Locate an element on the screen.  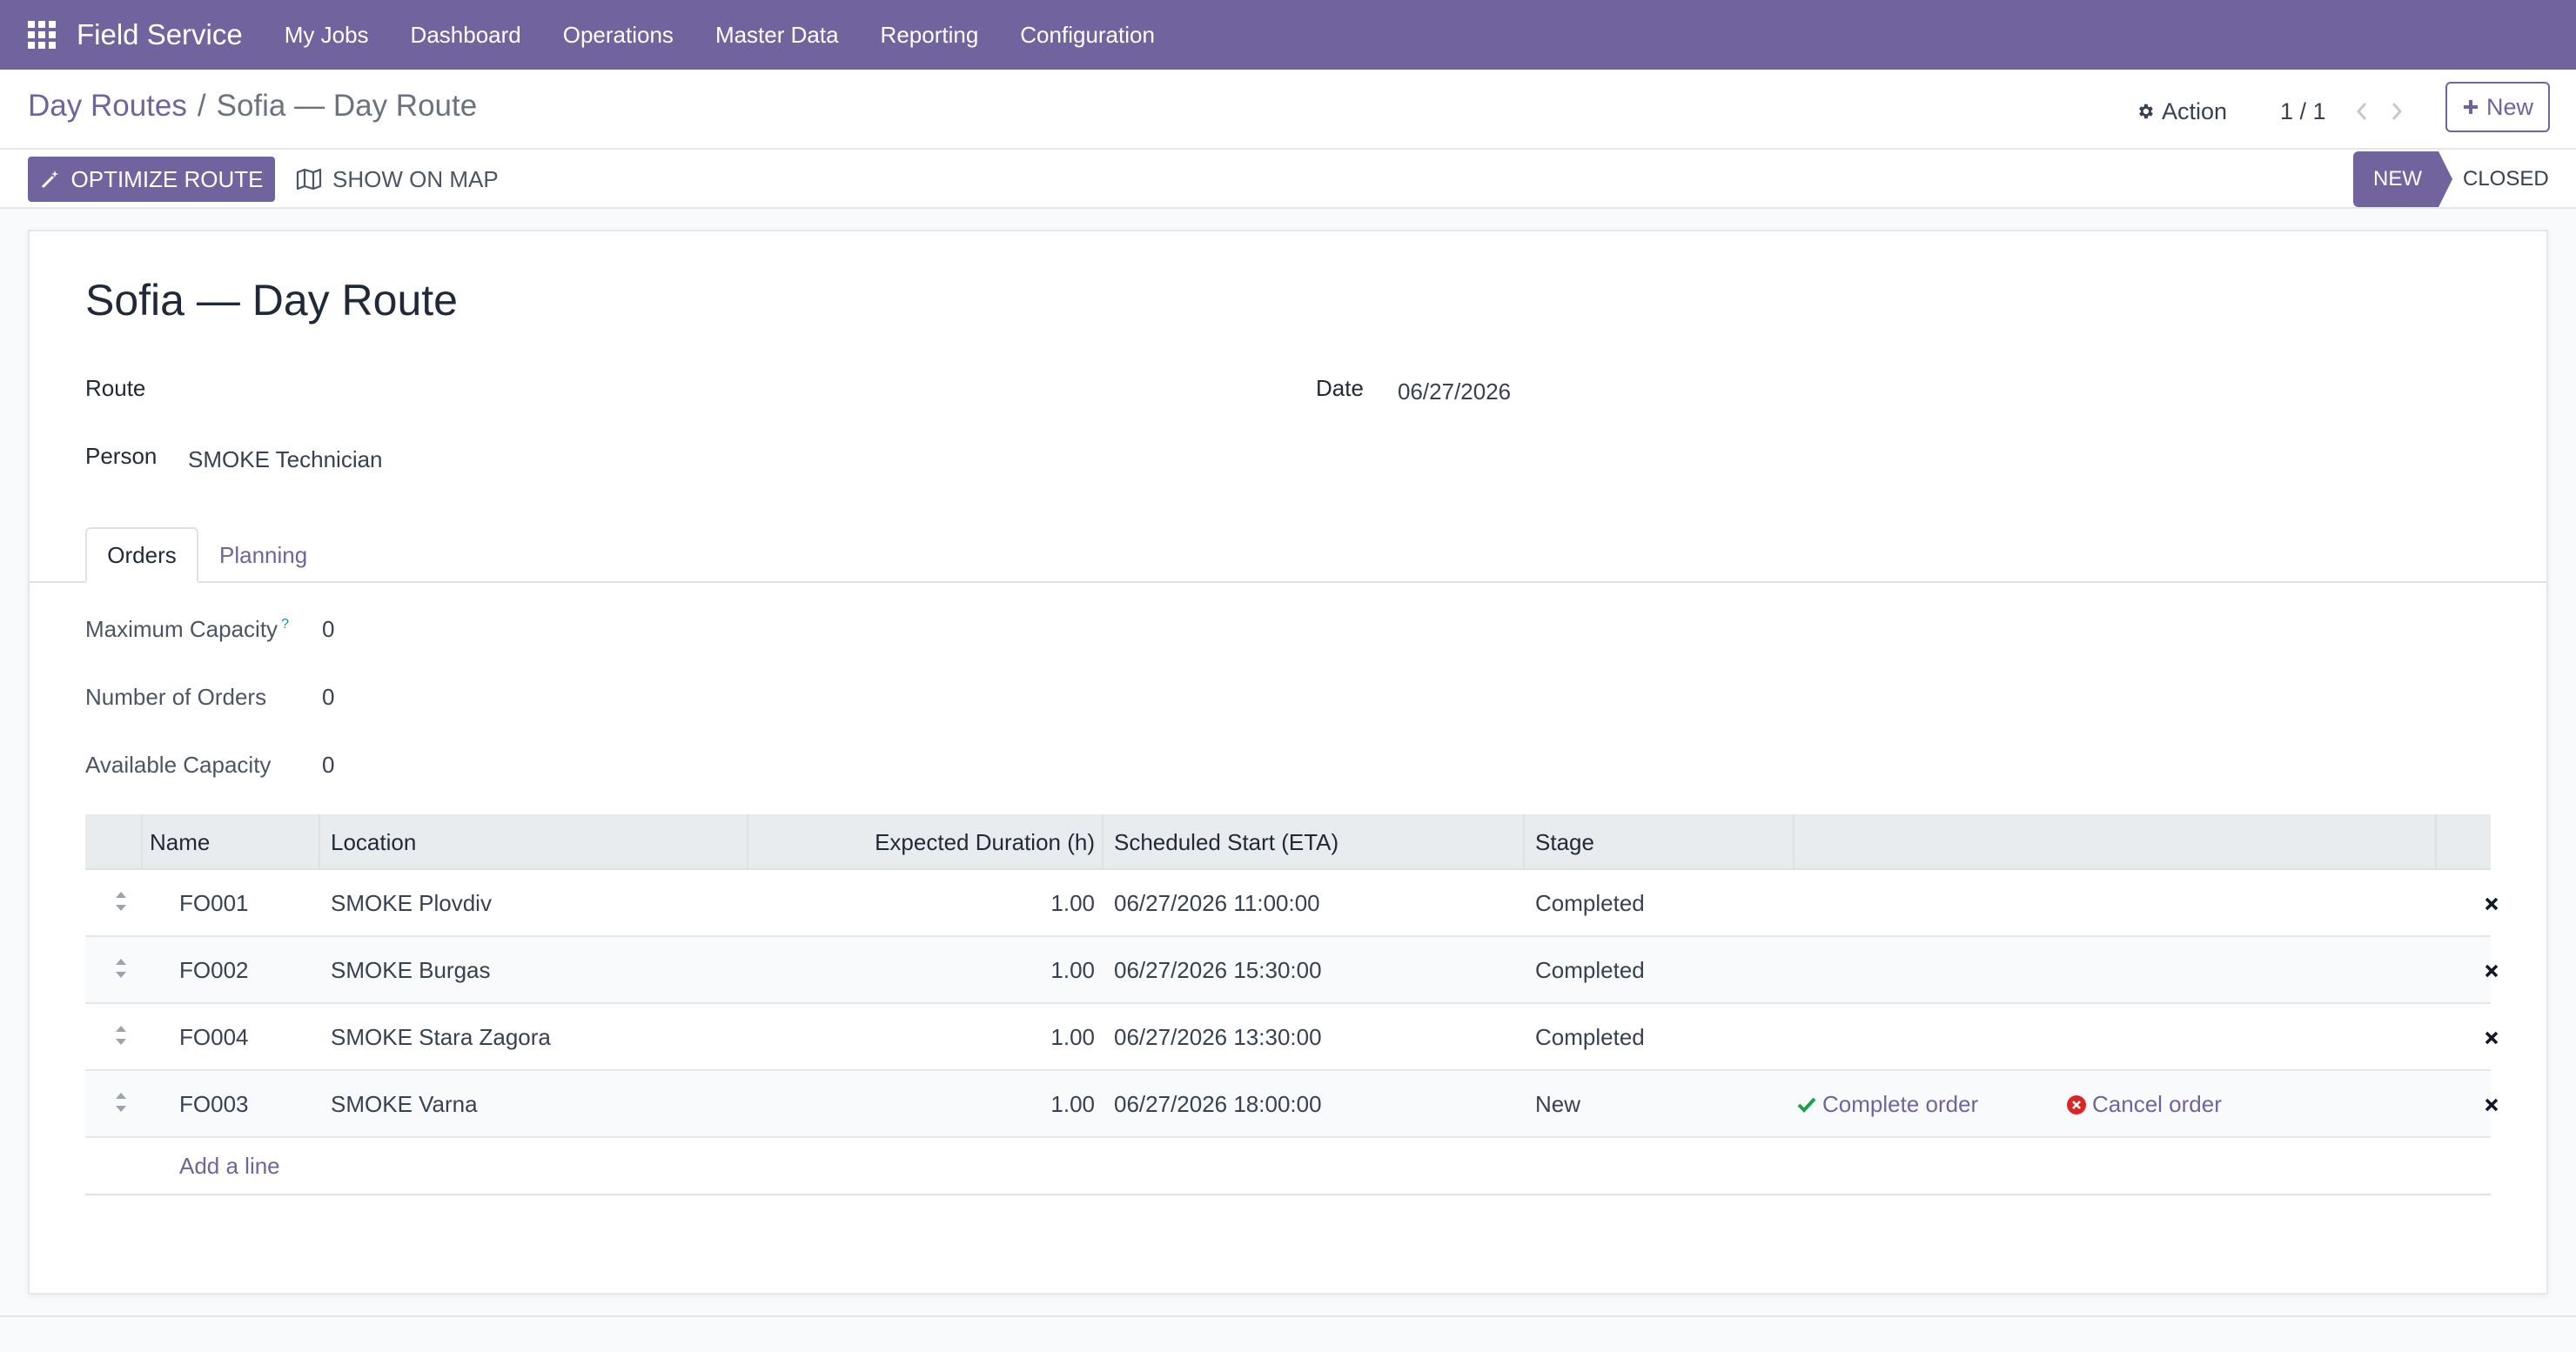
tabs-divider is located at coordinates (1288, 582).